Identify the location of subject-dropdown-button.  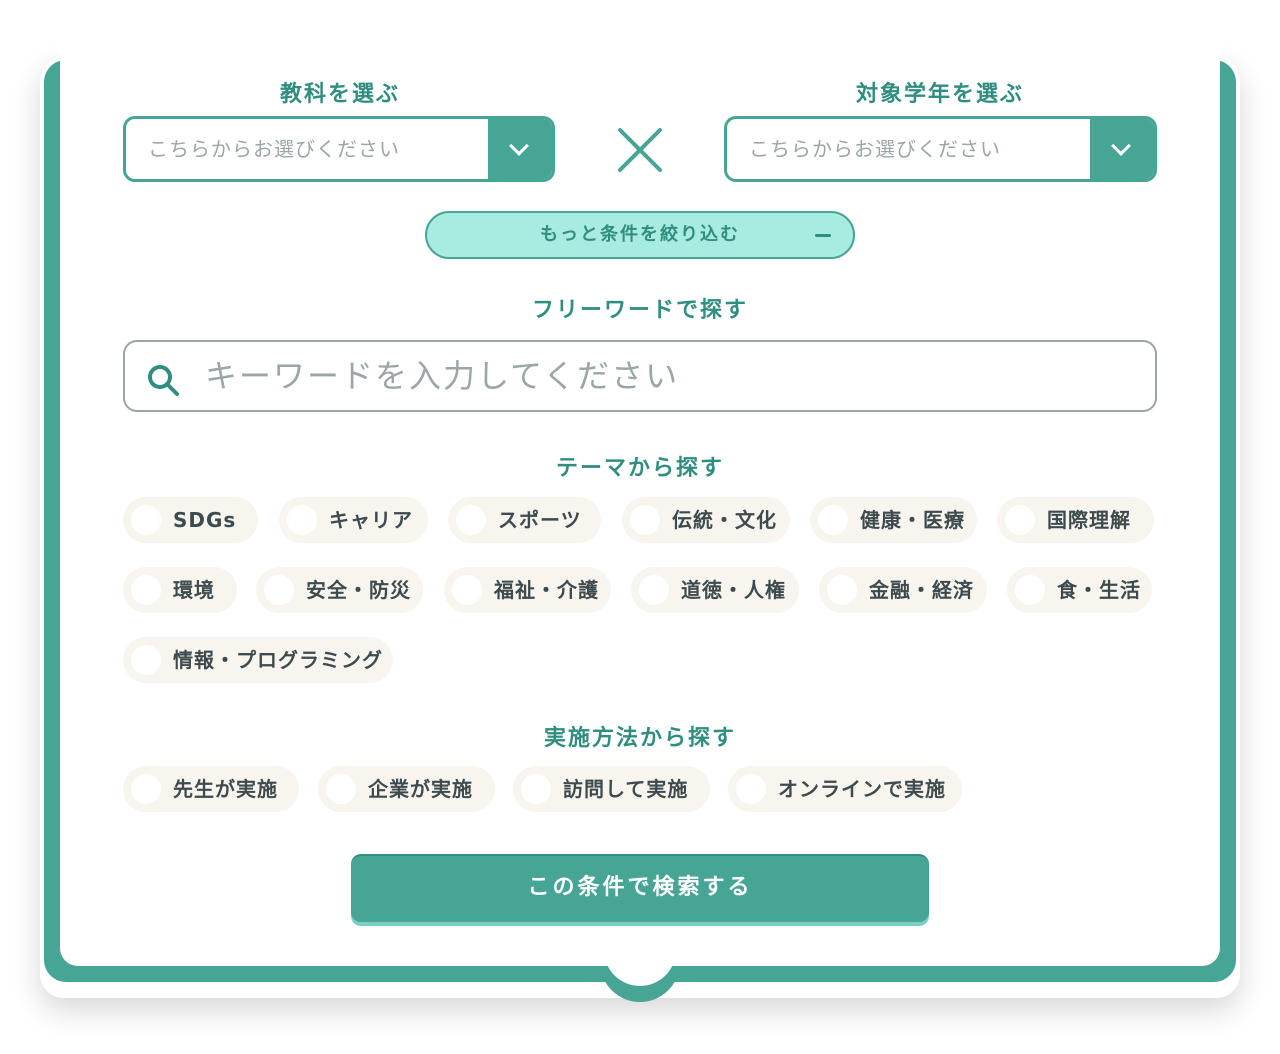
(520, 149).